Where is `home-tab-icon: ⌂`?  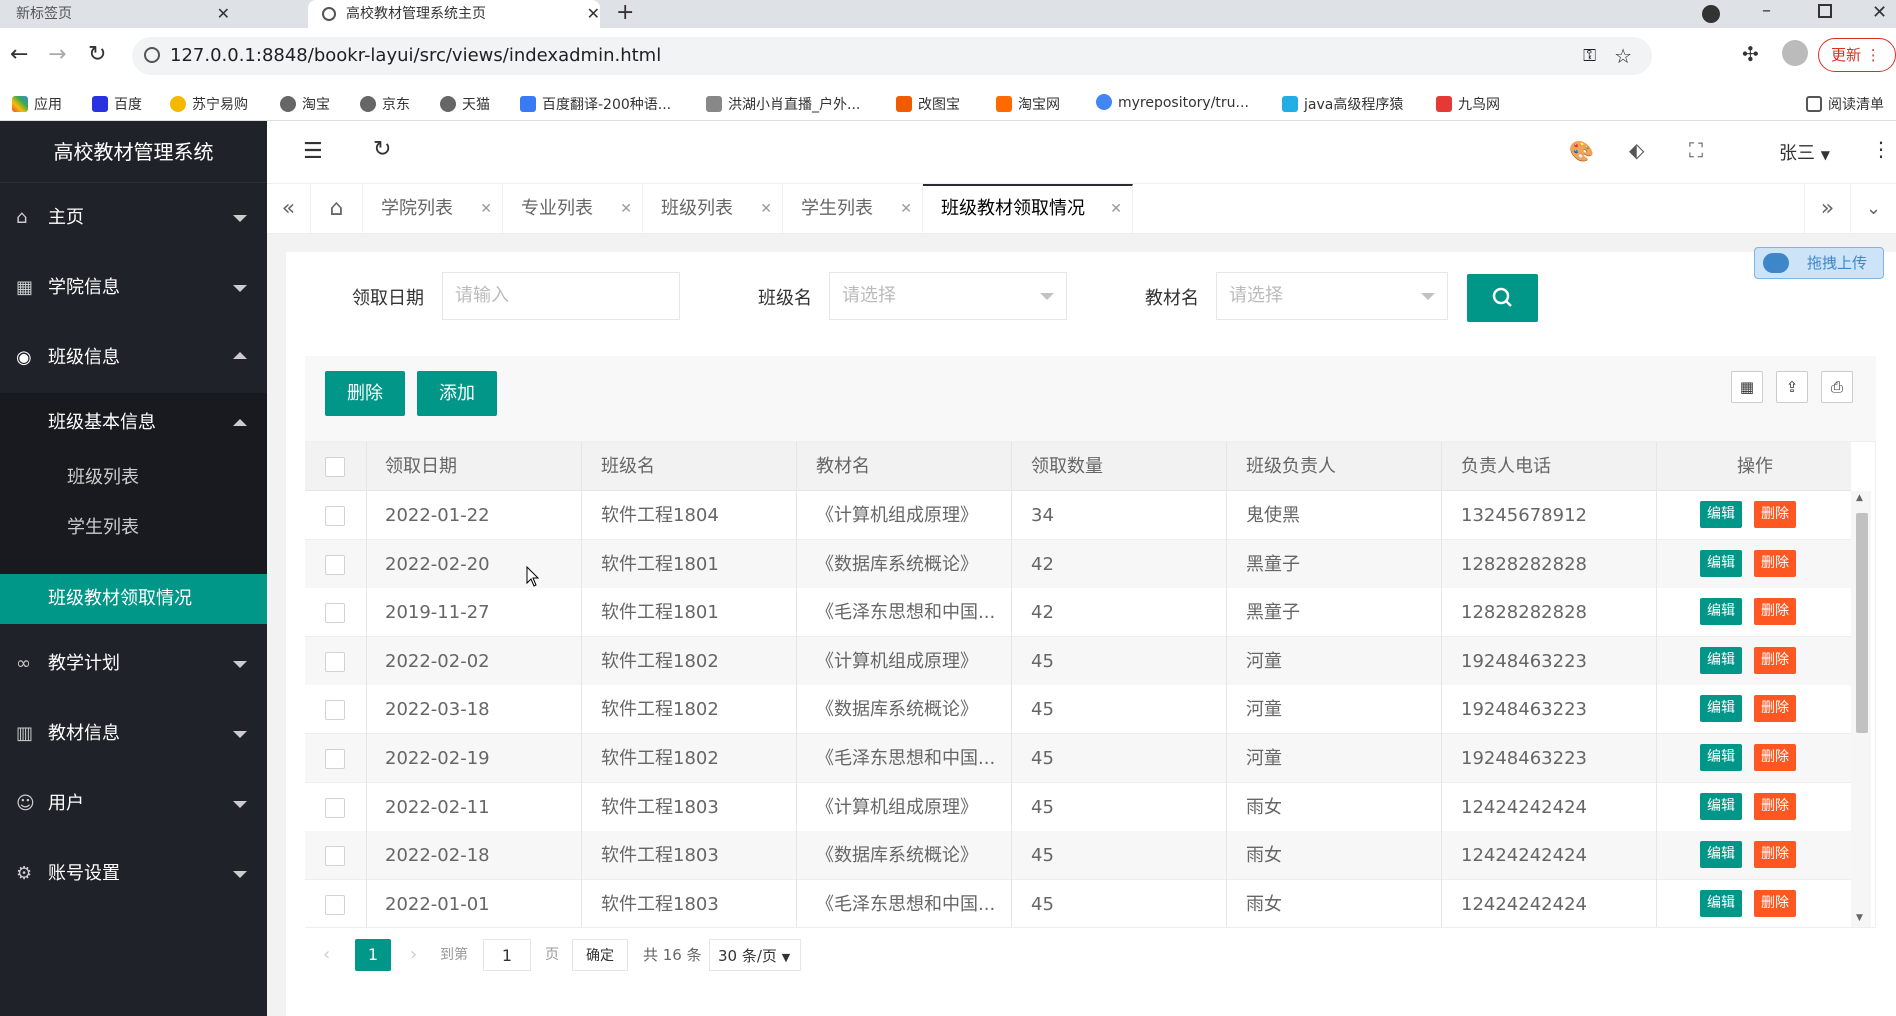
home-tab-icon: ⌂ is located at coordinates (337, 209).